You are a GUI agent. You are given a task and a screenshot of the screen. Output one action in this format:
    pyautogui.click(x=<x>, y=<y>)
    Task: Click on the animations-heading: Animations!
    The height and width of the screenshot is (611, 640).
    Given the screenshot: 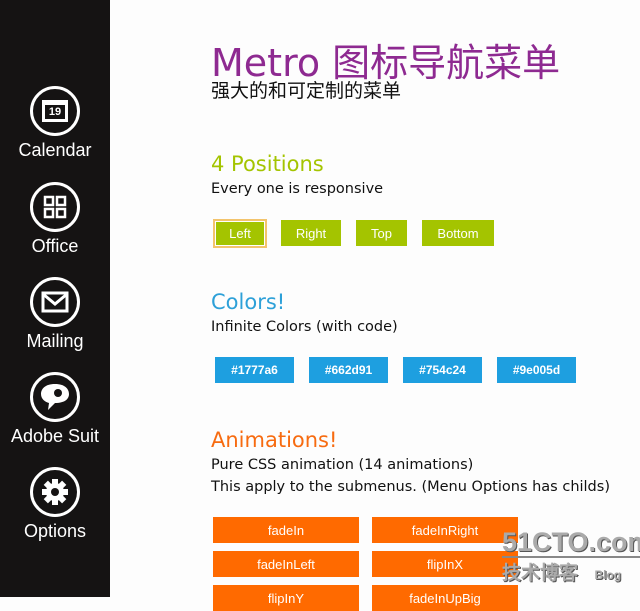 What is the action you would take?
    pyautogui.click(x=274, y=440)
    